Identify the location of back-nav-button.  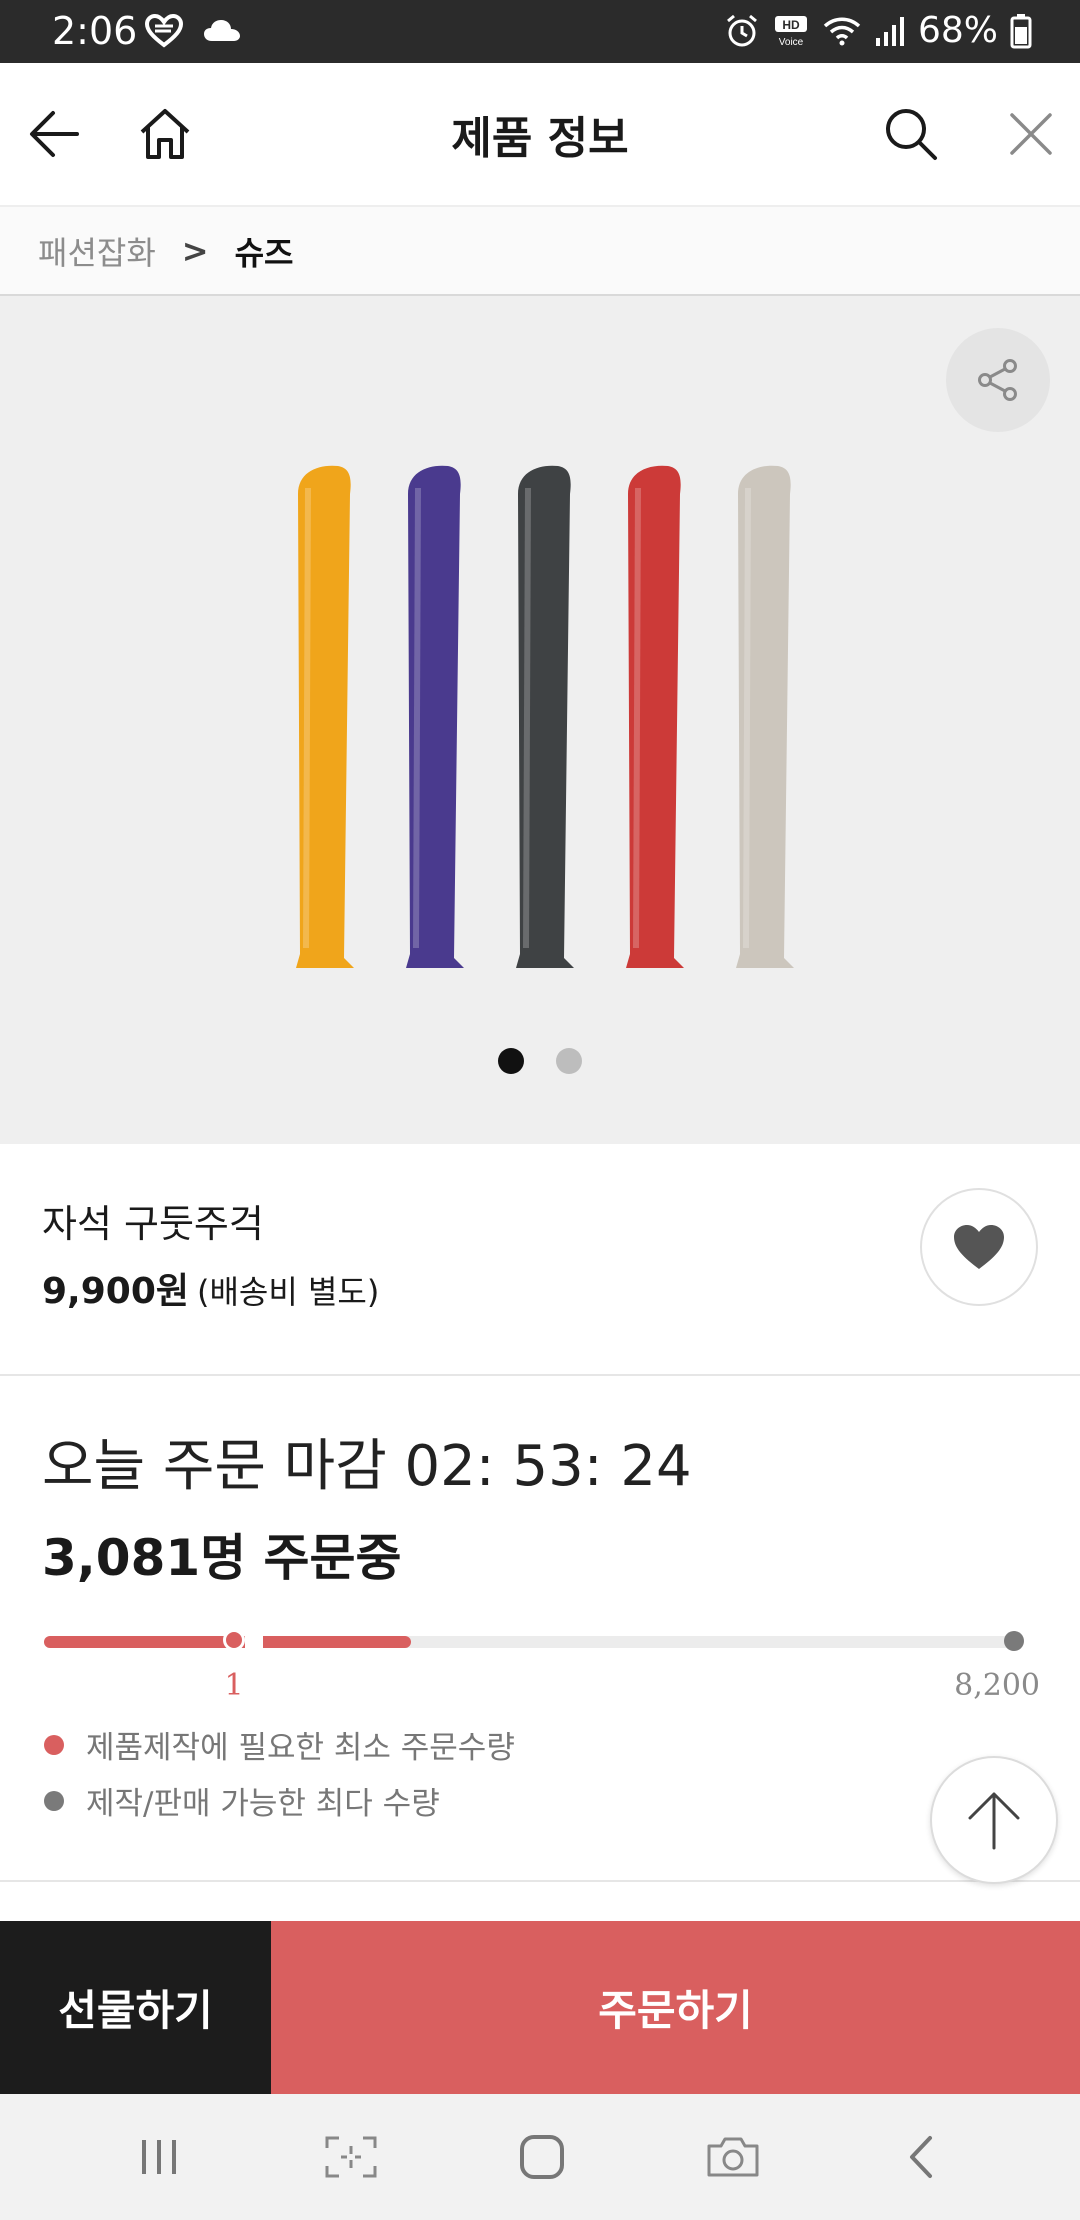
(923, 2157).